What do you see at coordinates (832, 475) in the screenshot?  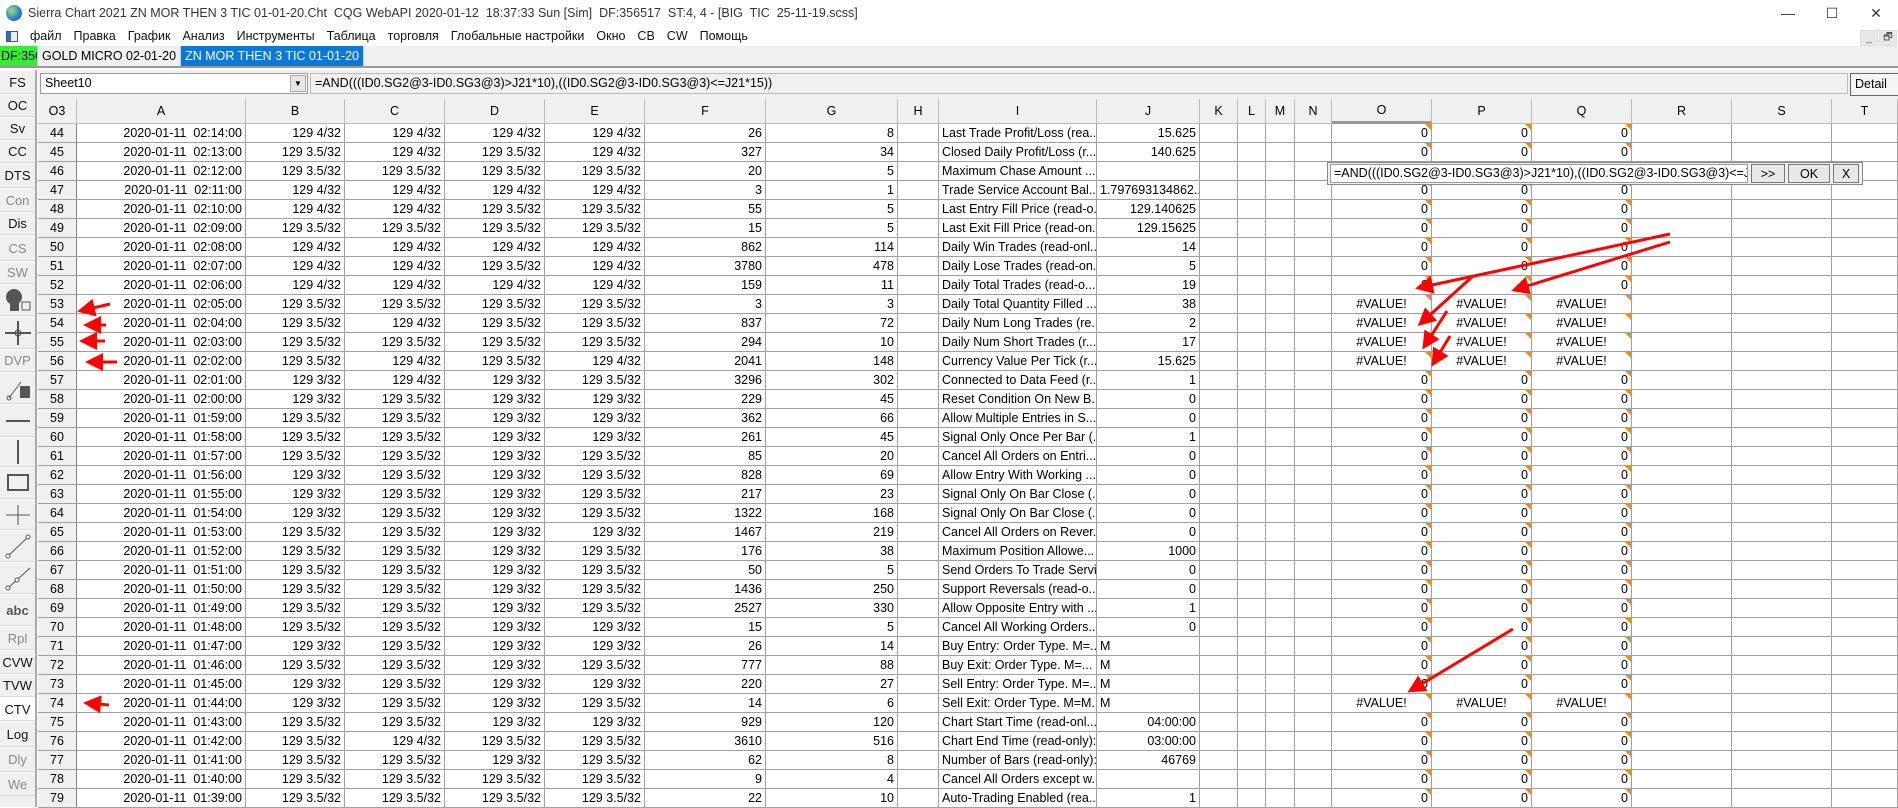 I see `cell-g: 69` at bounding box center [832, 475].